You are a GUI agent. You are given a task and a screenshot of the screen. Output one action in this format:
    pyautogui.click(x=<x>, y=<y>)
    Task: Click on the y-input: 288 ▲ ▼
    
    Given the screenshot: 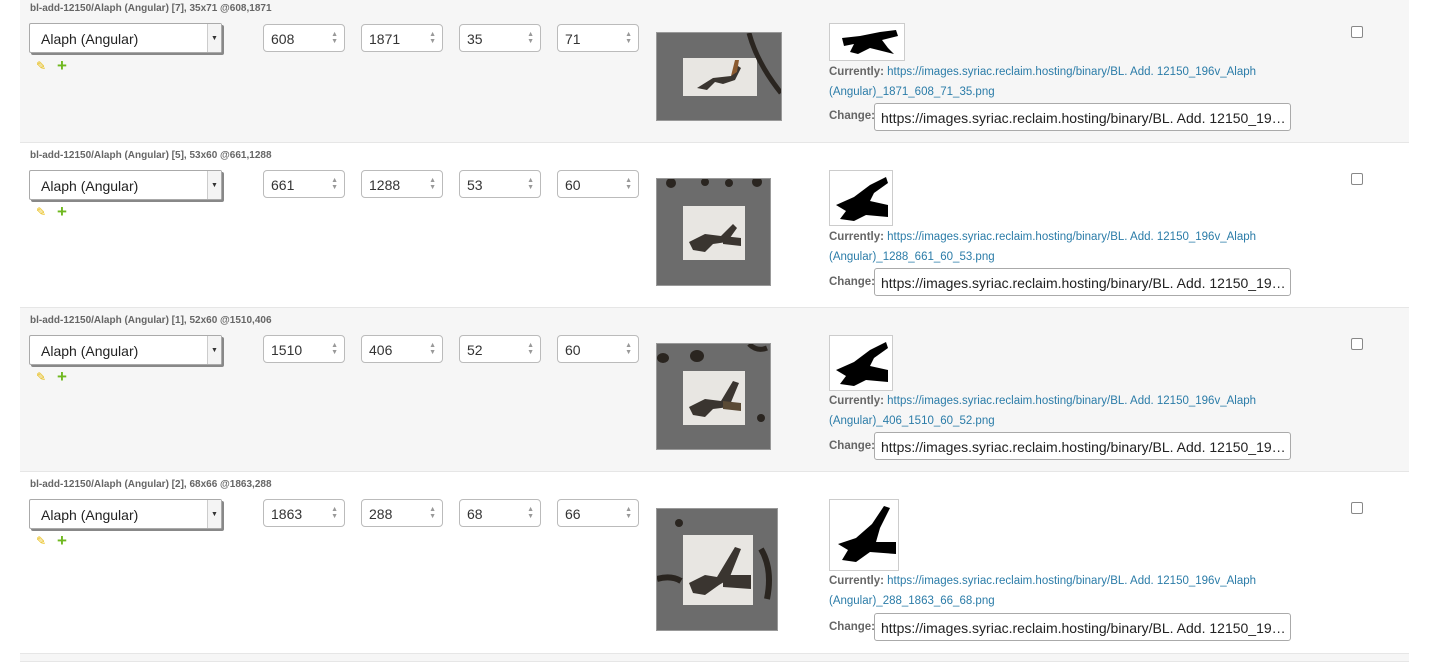 What is the action you would take?
    pyautogui.click(x=402, y=513)
    